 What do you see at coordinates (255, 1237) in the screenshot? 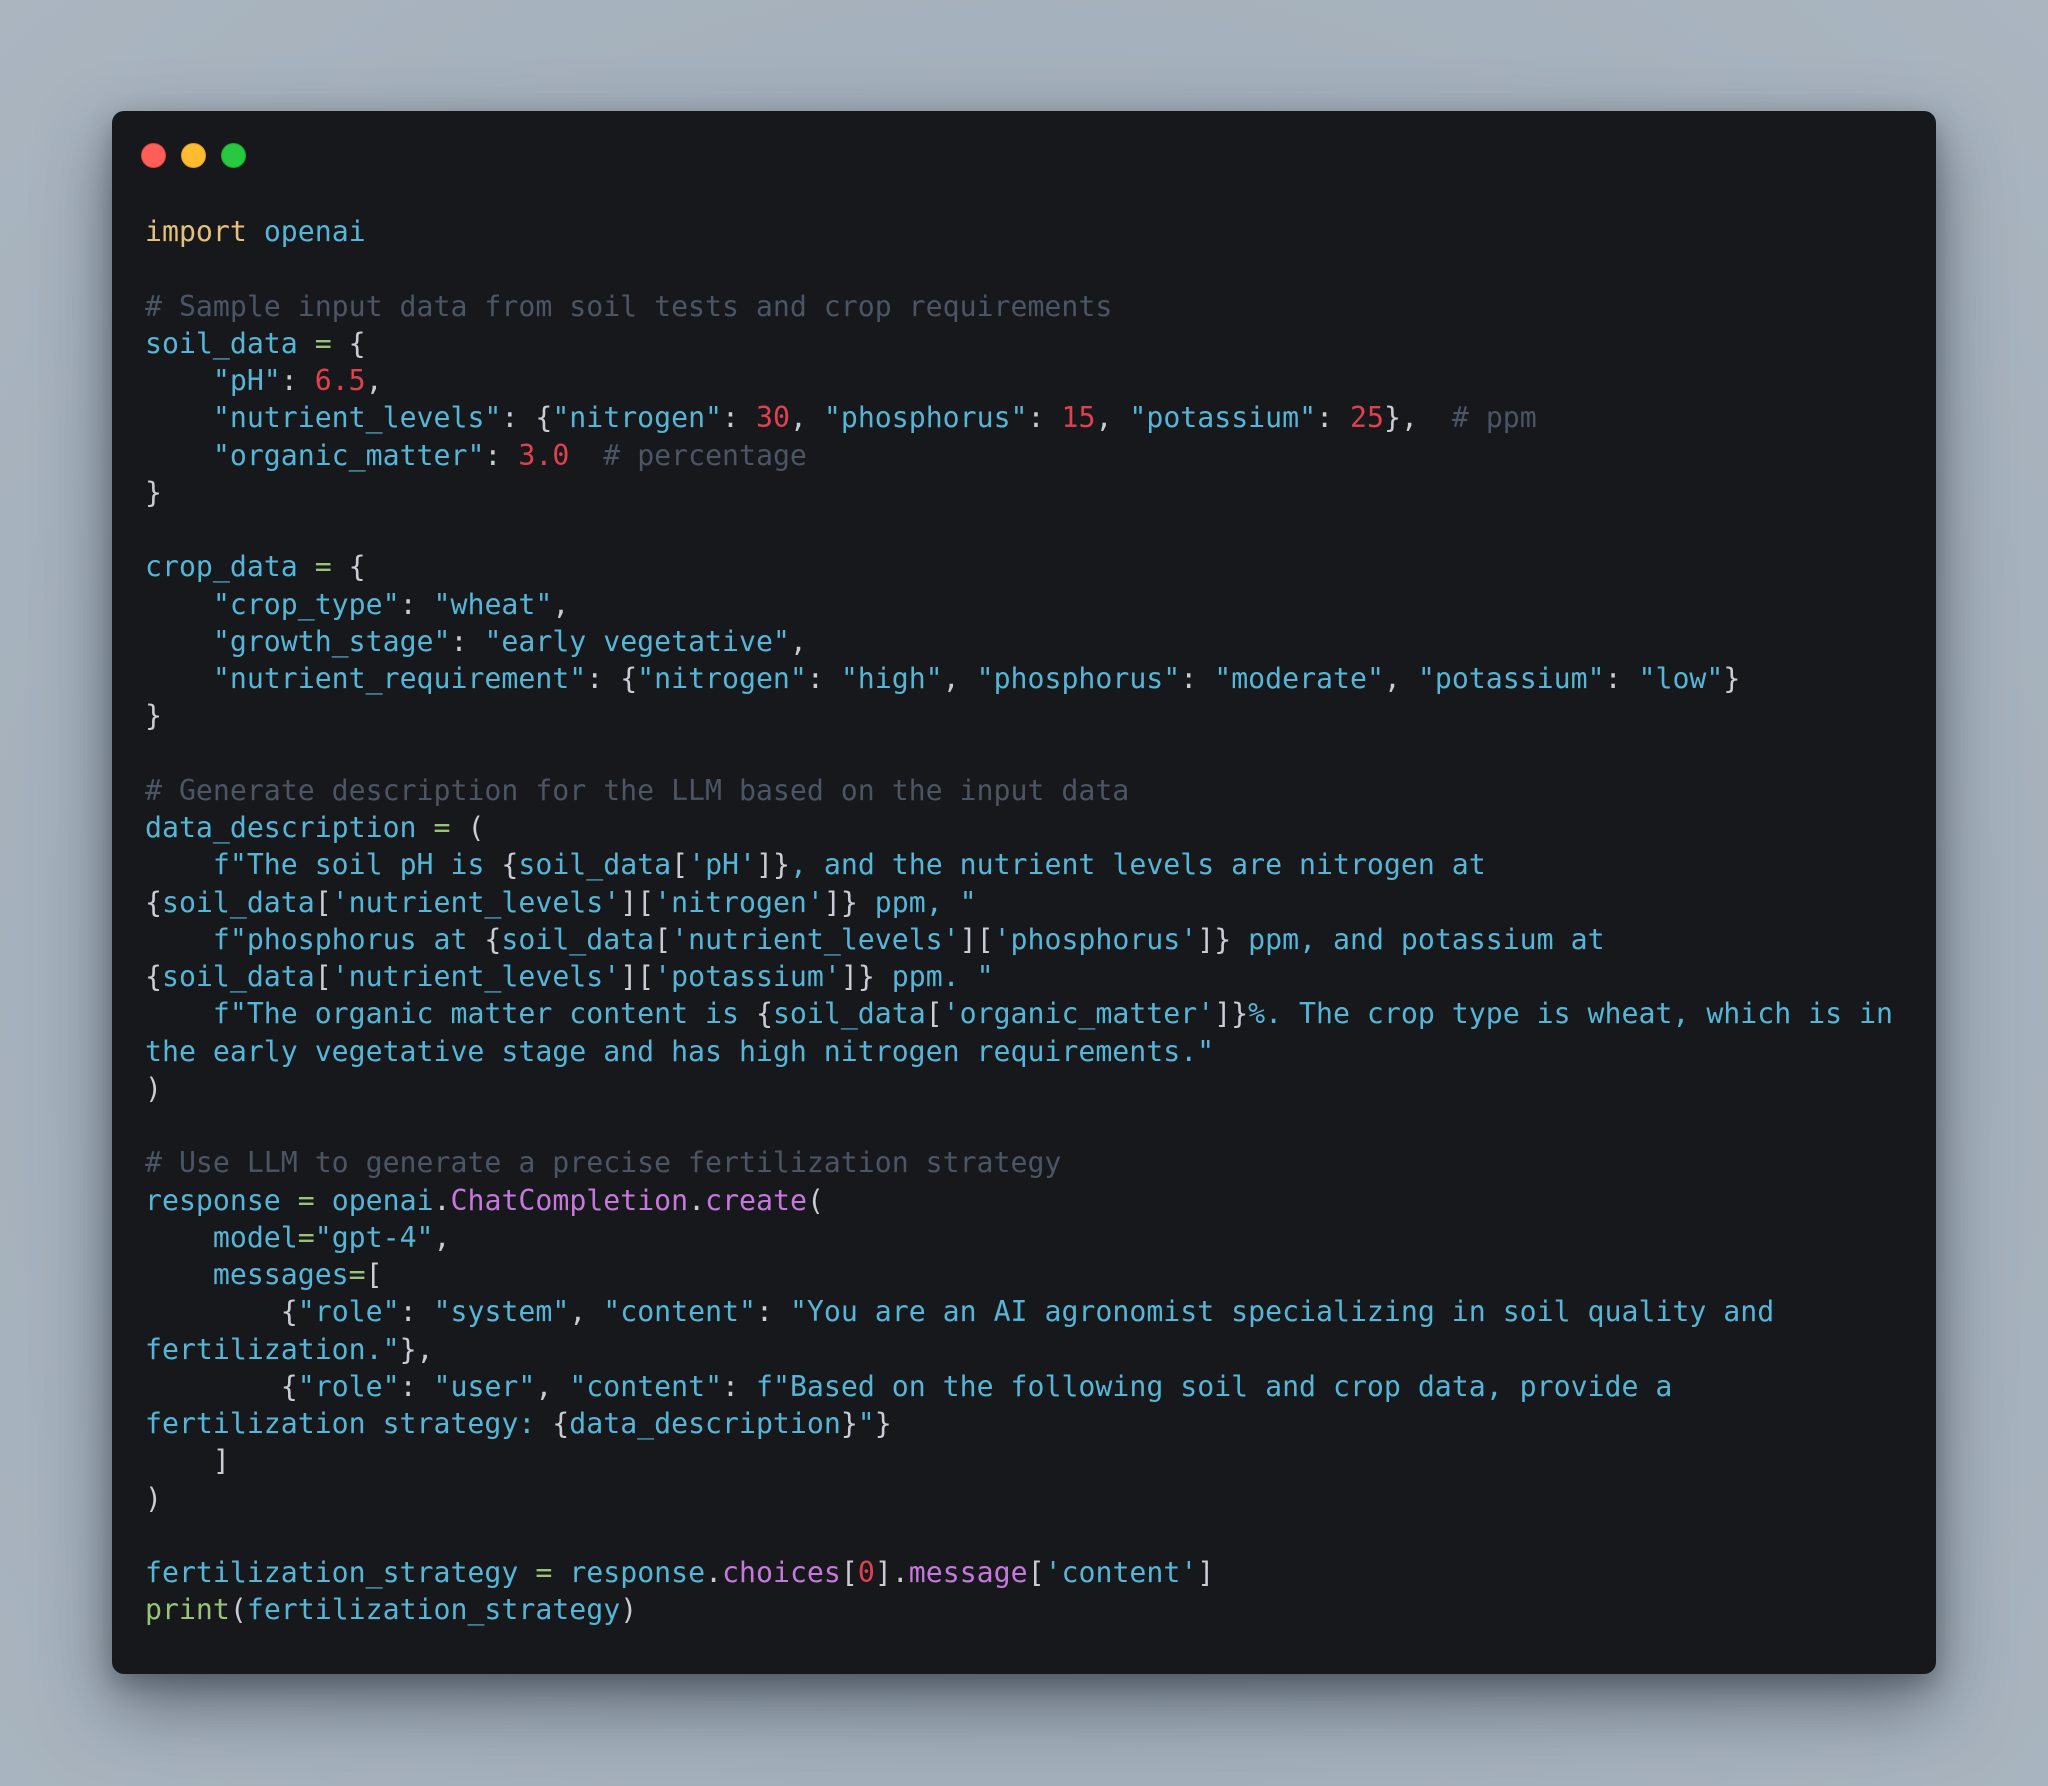
I see `identifier-token: model` at bounding box center [255, 1237].